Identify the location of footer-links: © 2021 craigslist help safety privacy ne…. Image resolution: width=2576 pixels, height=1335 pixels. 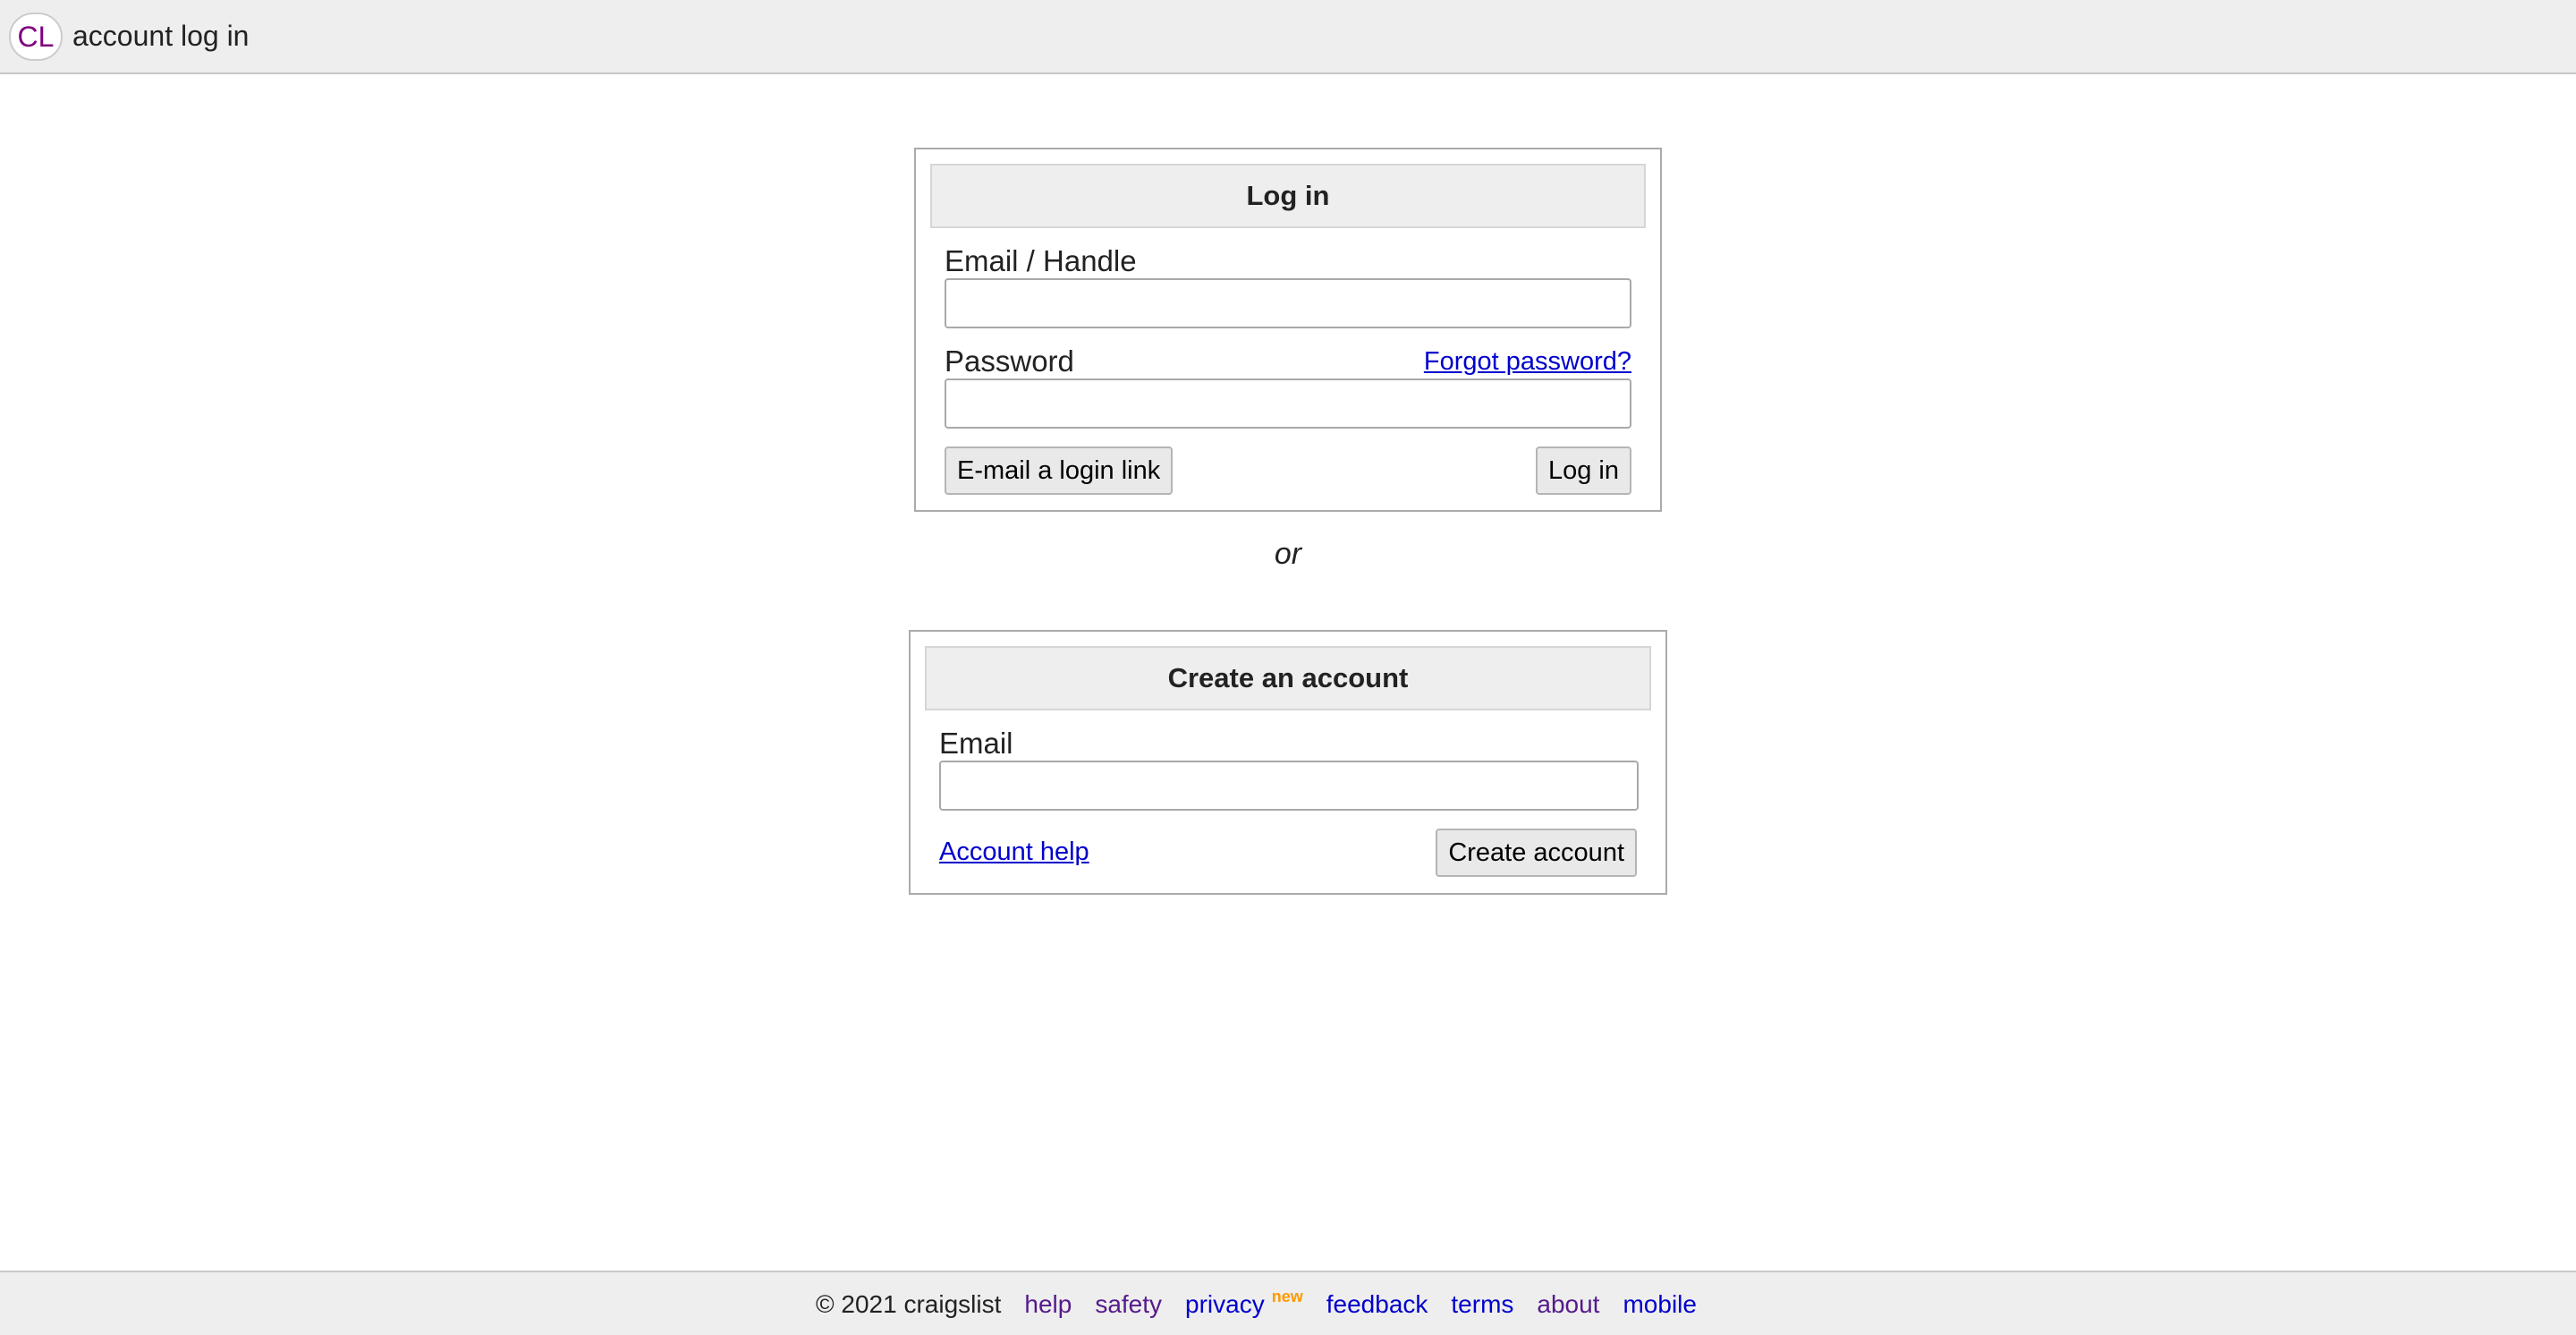
(1256, 1307).